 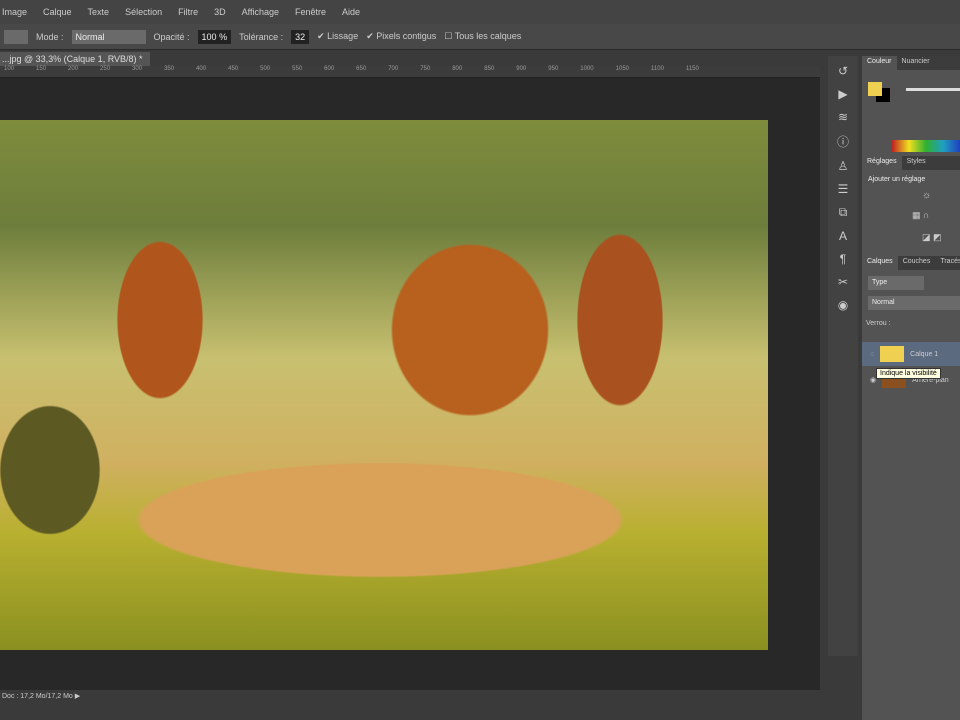 I want to click on ruler-tick: 100, so click(x=9, y=69).